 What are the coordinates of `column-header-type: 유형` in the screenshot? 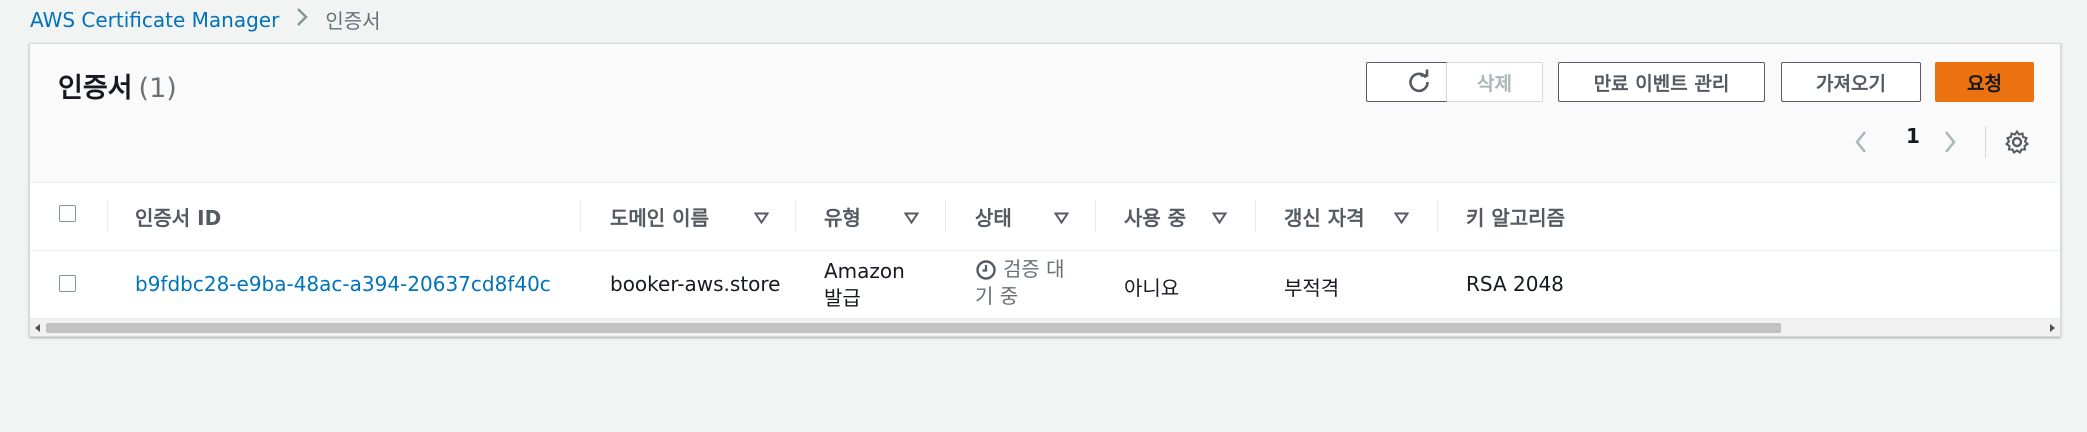 It's located at (842, 216).